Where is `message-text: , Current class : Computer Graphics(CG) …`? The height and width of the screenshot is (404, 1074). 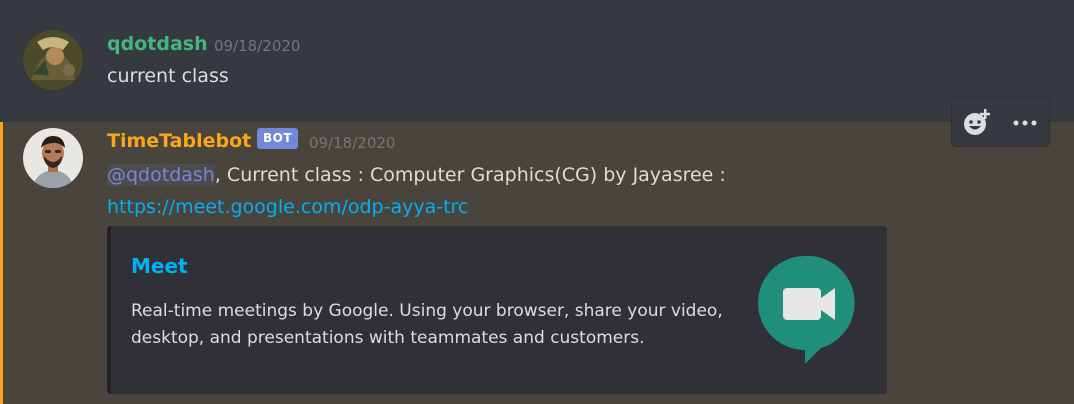 message-text: , Current class : Computer Graphics(CG) … is located at coordinates (470, 175).